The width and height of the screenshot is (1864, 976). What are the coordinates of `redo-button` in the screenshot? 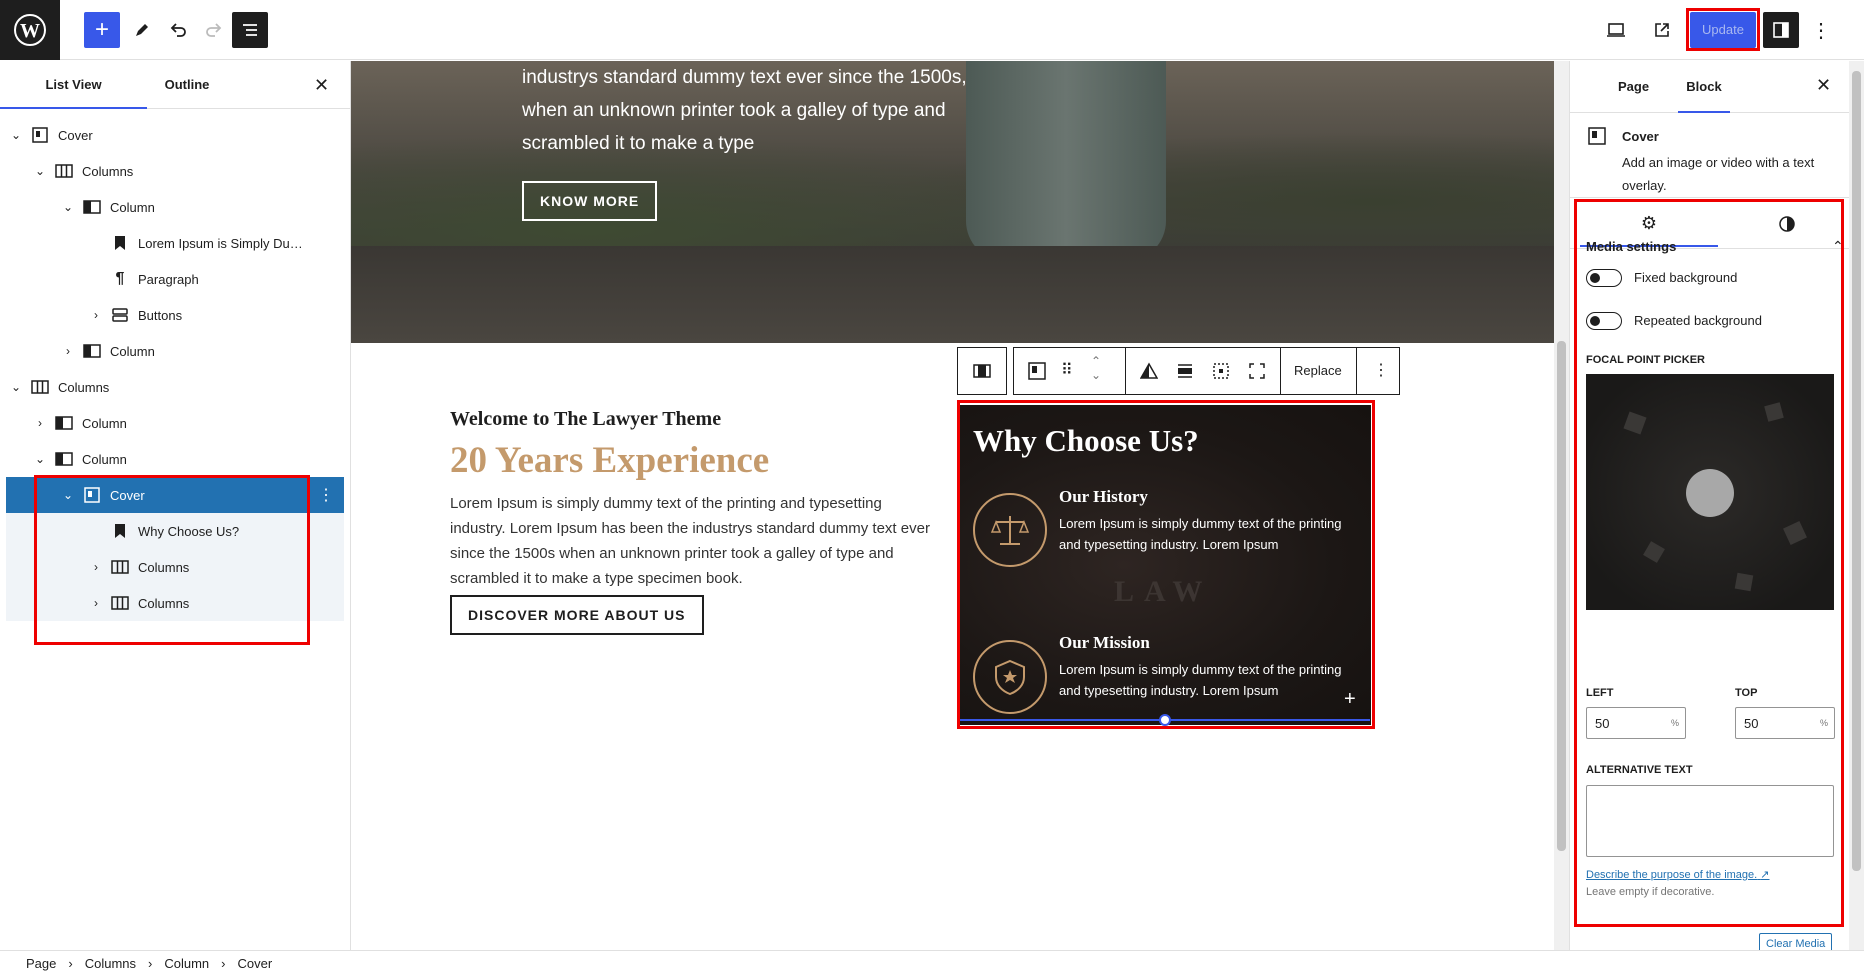 It's located at (214, 30).